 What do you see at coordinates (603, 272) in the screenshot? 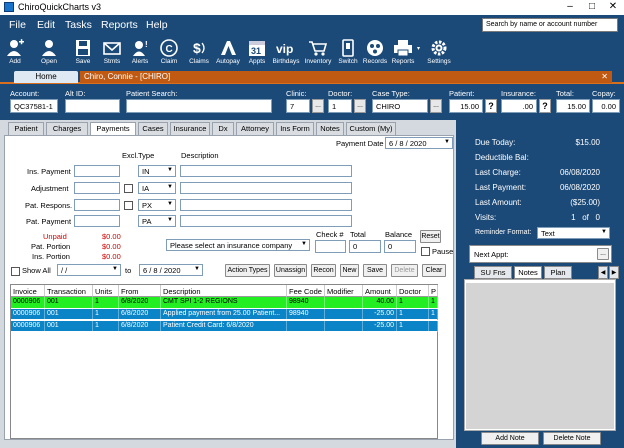
I see `tab-scroll-left-icon: ◀` at bounding box center [603, 272].